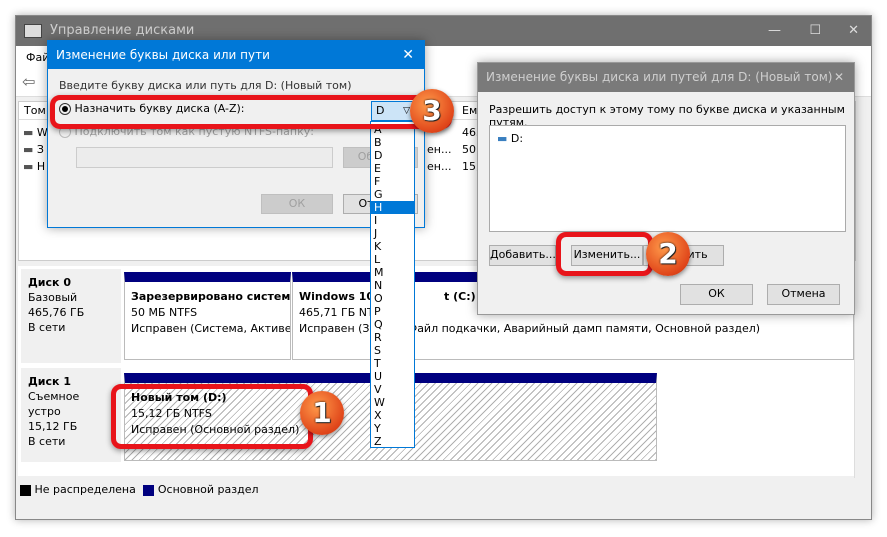 Image resolution: width=887 pixels, height=537 pixels. What do you see at coordinates (392, 220) in the screenshot?
I see `letter-option-i: I` at bounding box center [392, 220].